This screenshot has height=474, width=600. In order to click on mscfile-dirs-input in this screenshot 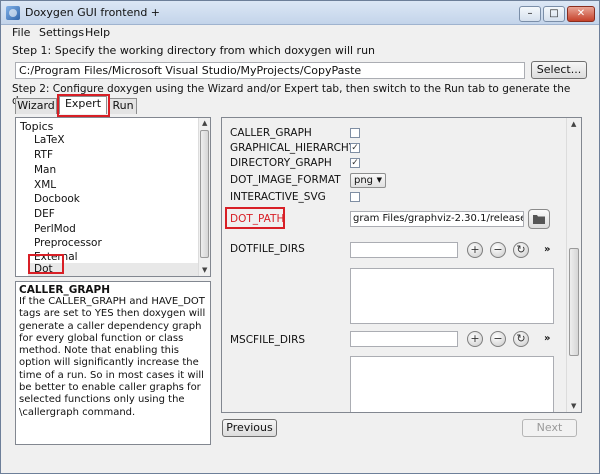, I will do `click(404, 339)`.